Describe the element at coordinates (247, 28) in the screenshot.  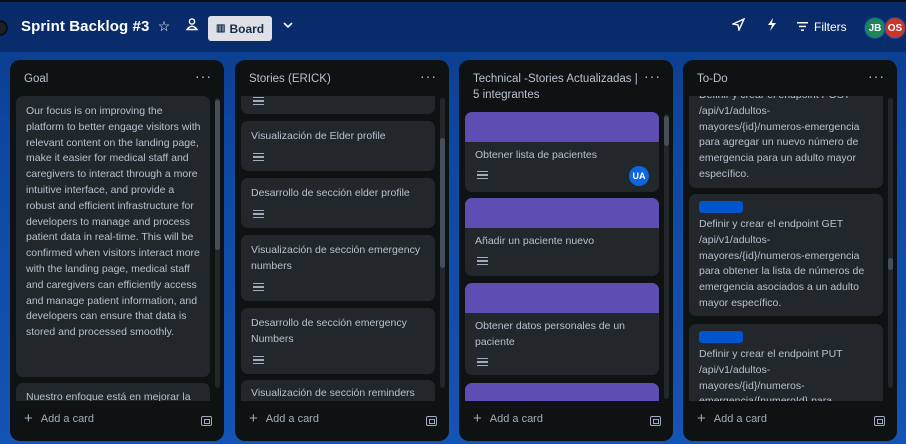
I see `board-view-label: Board` at that location.